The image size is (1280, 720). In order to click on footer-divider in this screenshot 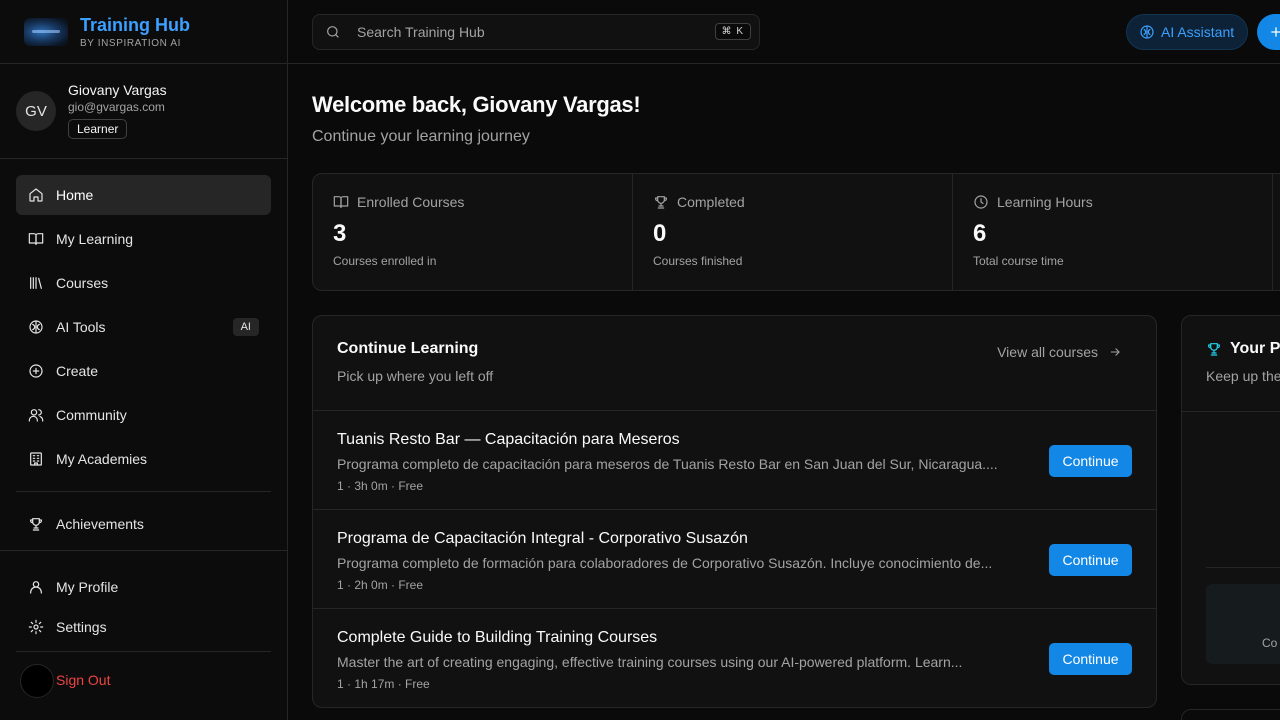, I will do `click(143, 651)`.